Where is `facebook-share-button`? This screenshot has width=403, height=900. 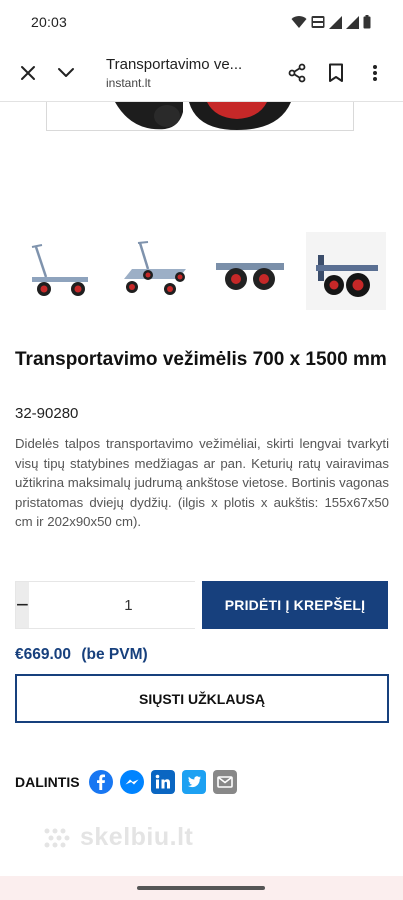 facebook-share-button is located at coordinates (101, 782).